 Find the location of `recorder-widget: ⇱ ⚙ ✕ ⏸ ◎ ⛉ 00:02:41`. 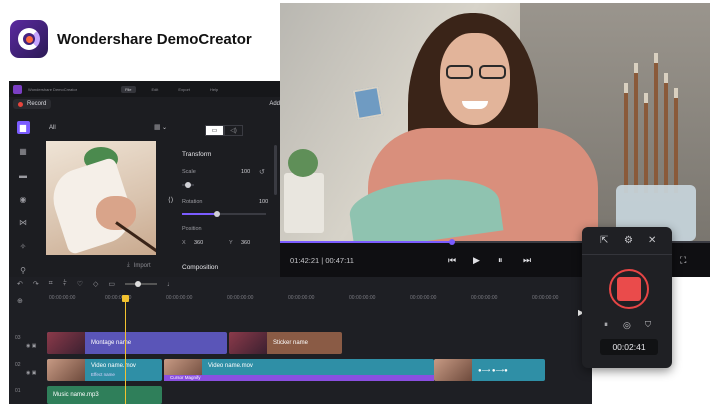

recorder-widget: ⇱ ⚙ ✕ ⏸ ◎ ⛉ 00:02:41 is located at coordinates (627, 297).